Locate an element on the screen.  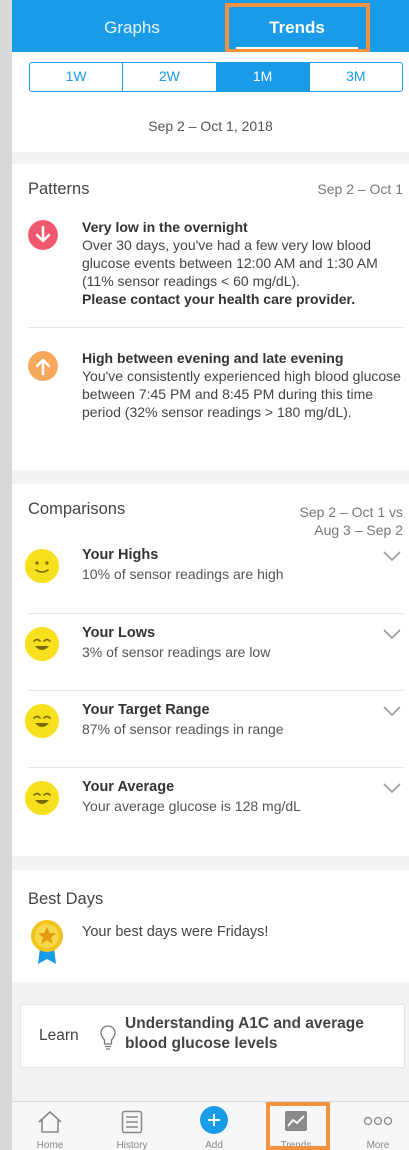
smiley-neutral-icon is located at coordinates (42, 566).